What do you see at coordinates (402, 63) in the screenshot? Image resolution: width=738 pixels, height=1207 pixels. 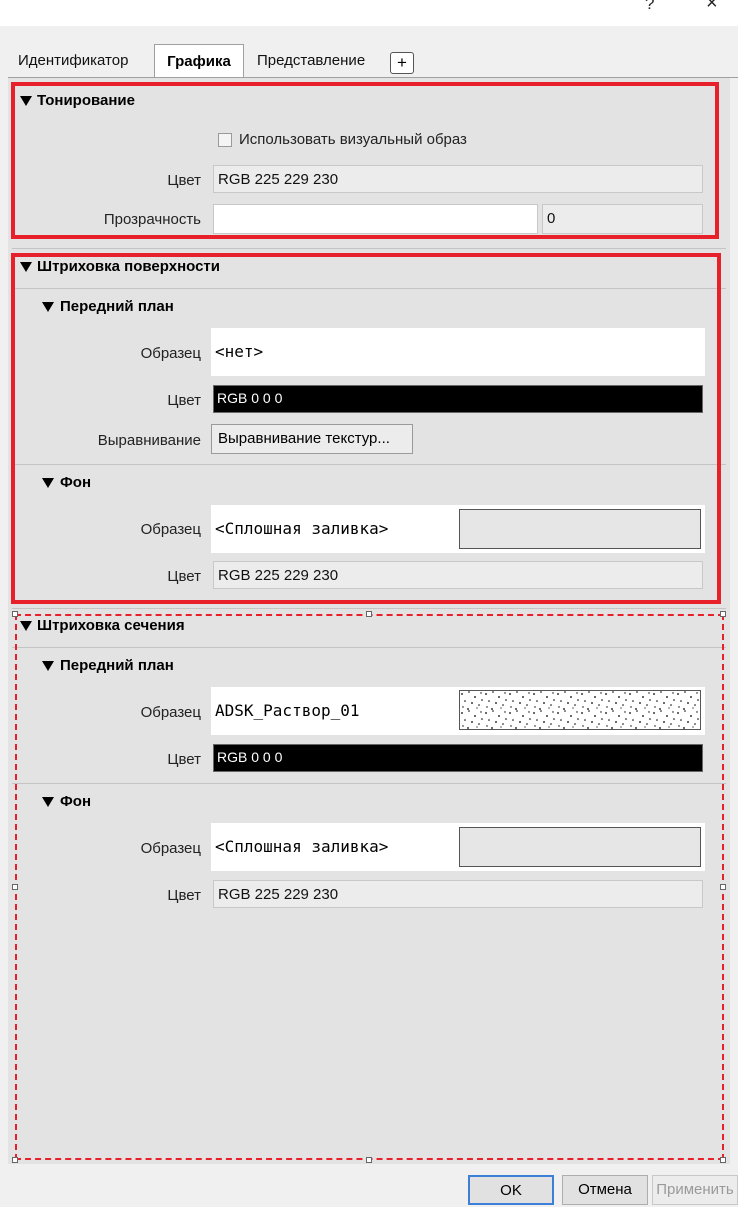 I see `add-tab-button: +` at bounding box center [402, 63].